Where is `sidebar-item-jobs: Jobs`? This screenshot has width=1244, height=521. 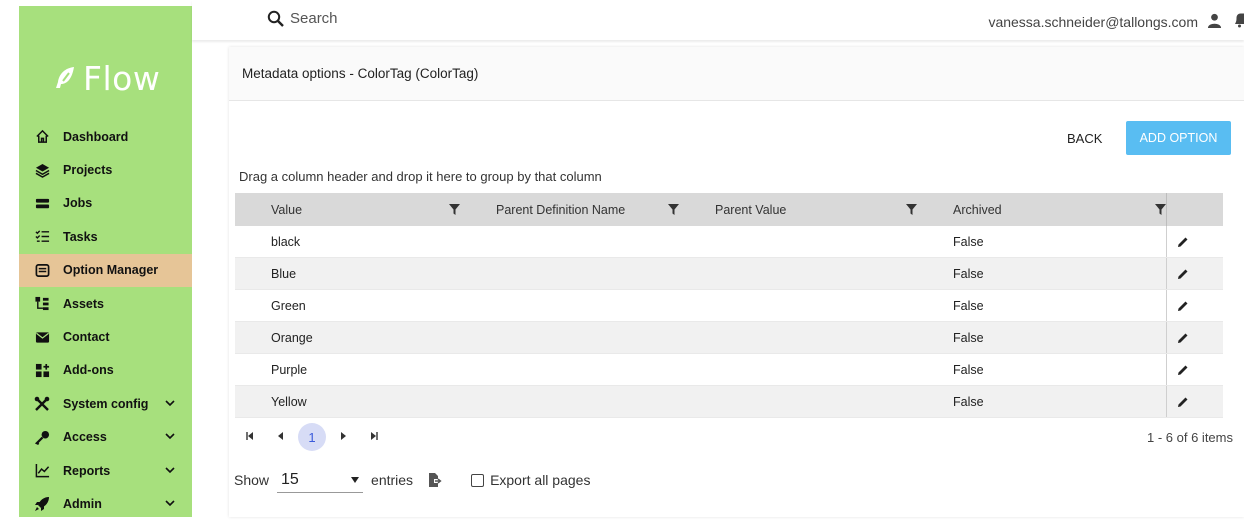
sidebar-item-jobs: Jobs is located at coordinates (105, 203).